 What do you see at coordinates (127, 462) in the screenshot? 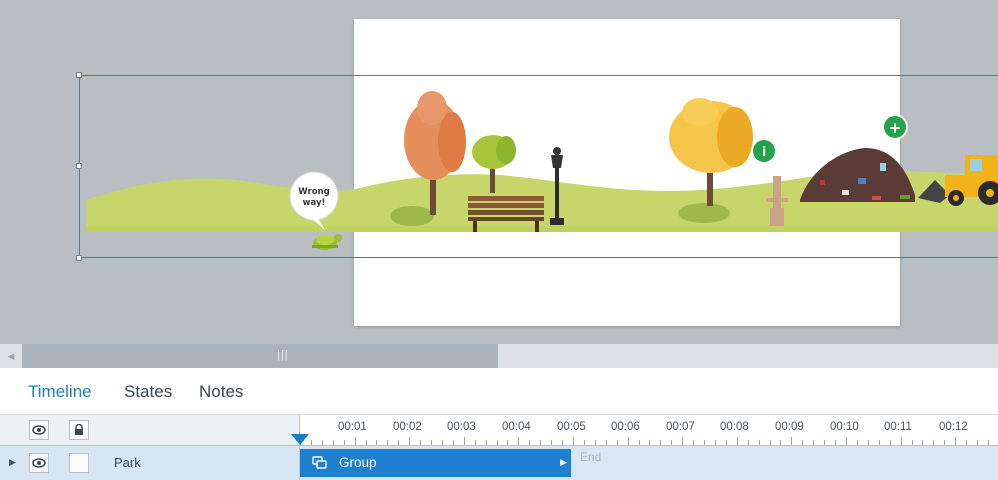
I see `layer-name: Park` at bounding box center [127, 462].